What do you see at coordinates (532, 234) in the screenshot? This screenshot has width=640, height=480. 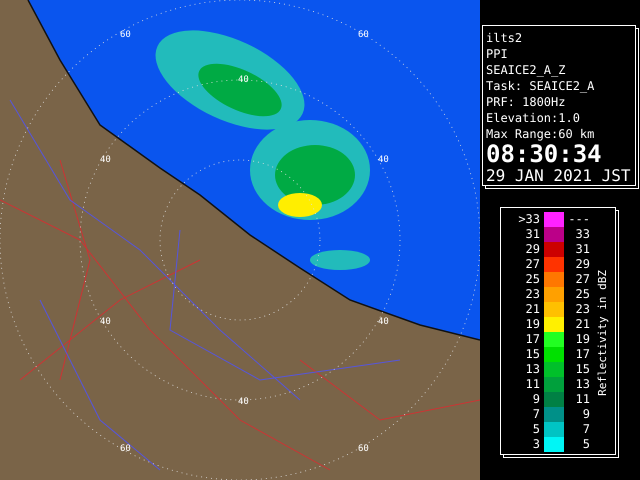 I see `legend-low-value: 31` at bounding box center [532, 234].